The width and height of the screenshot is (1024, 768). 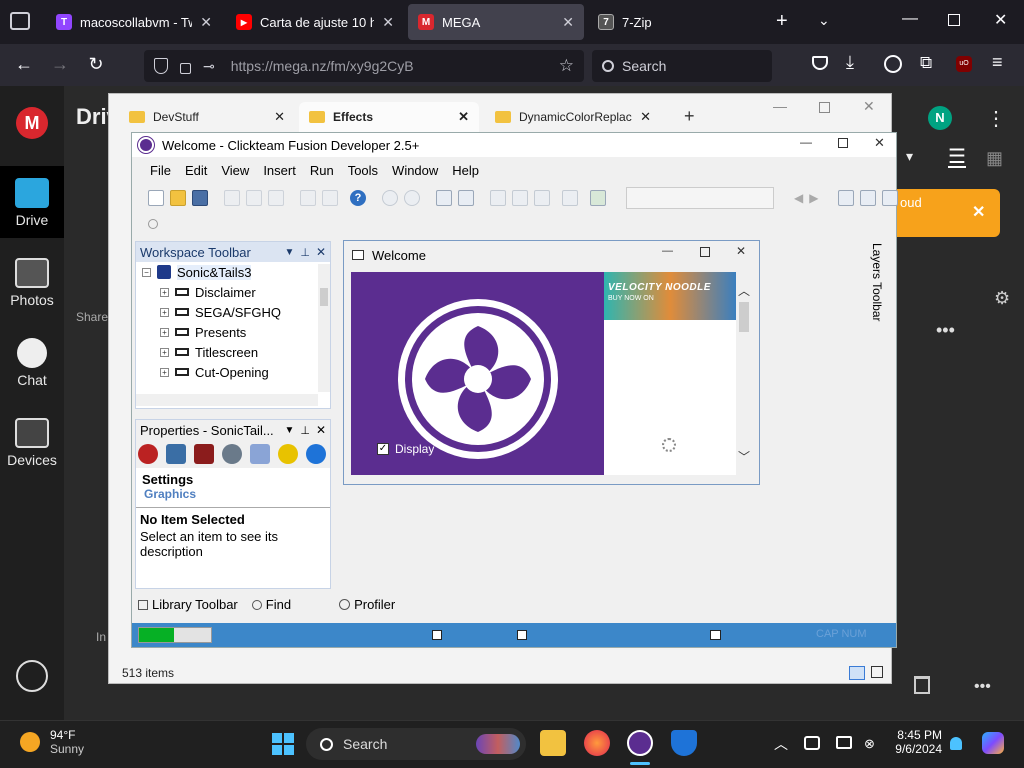 I want to click on tree-item: + Titlescreen, so click(x=233, y=352).